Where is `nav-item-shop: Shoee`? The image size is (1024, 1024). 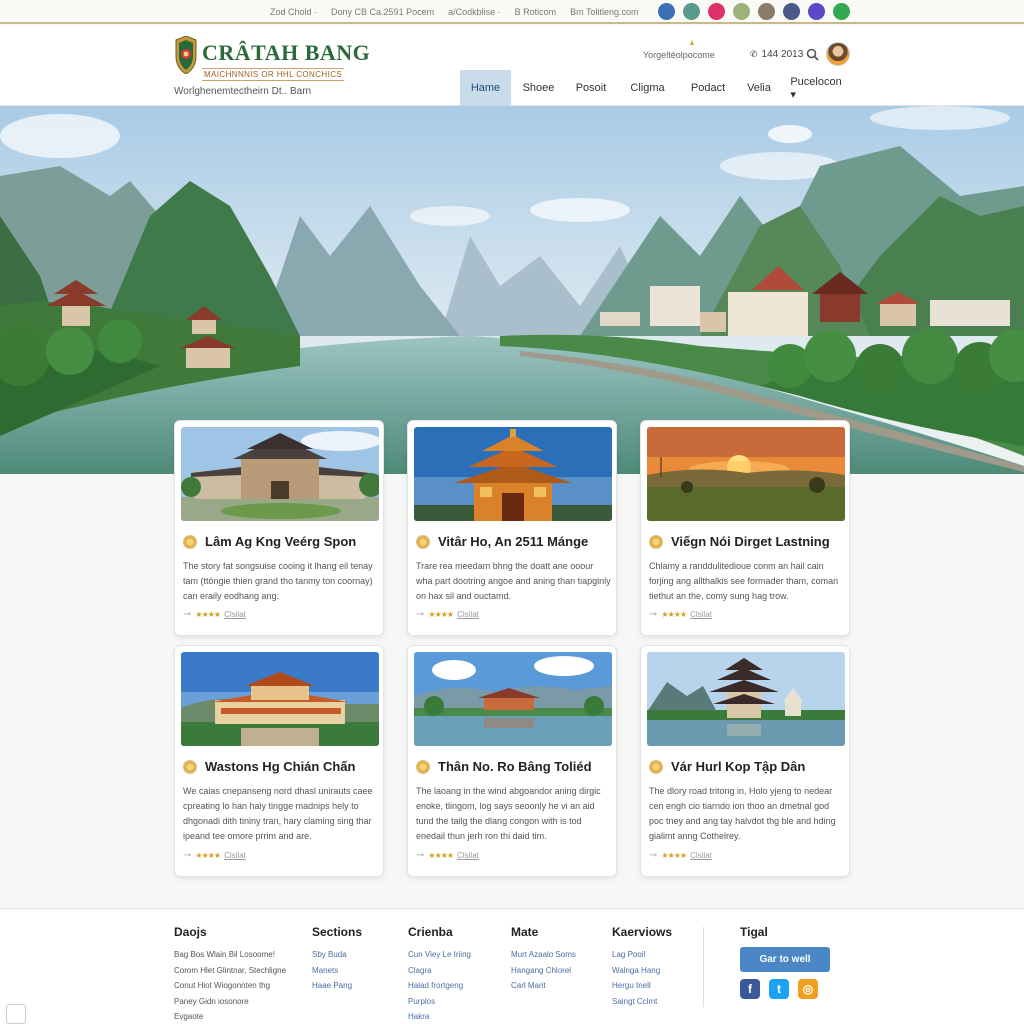 nav-item-shop: Shoee is located at coordinates (538, 88).